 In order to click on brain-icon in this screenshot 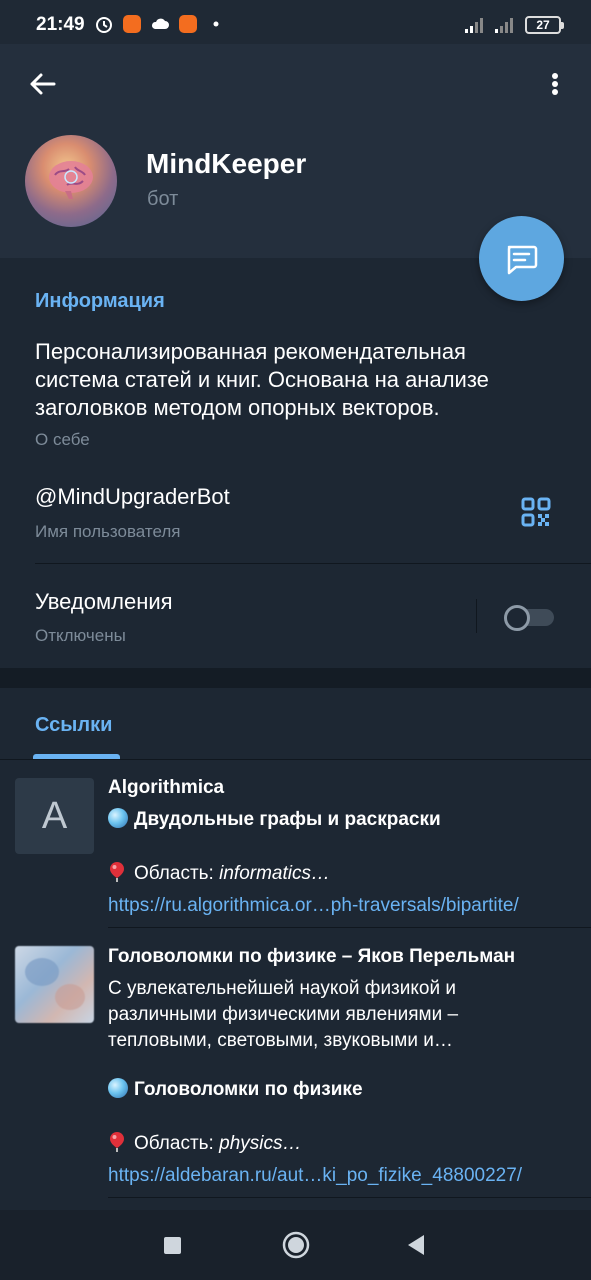, I will do `click(71, 180)`.